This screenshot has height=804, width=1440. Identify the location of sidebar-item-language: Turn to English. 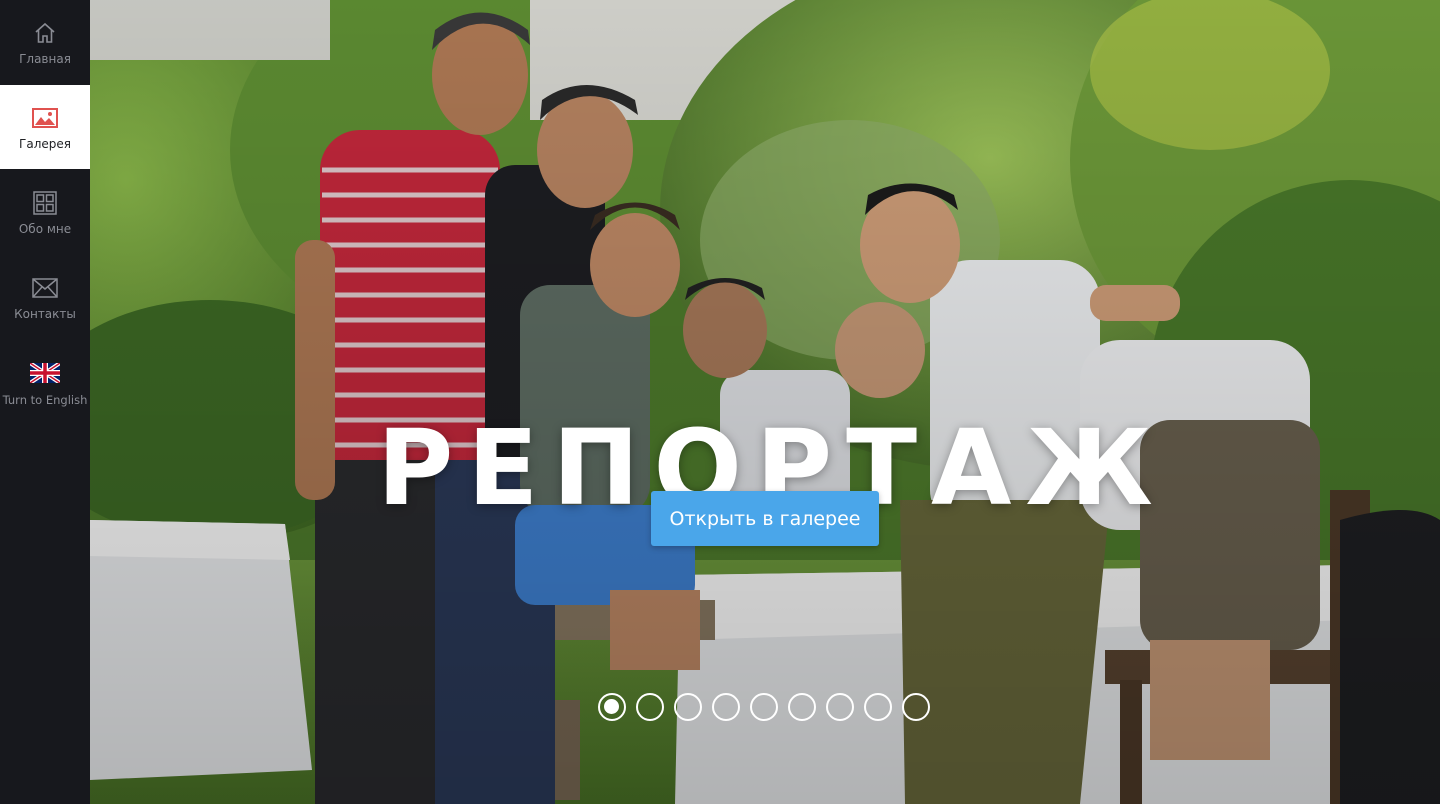
(45, 382).